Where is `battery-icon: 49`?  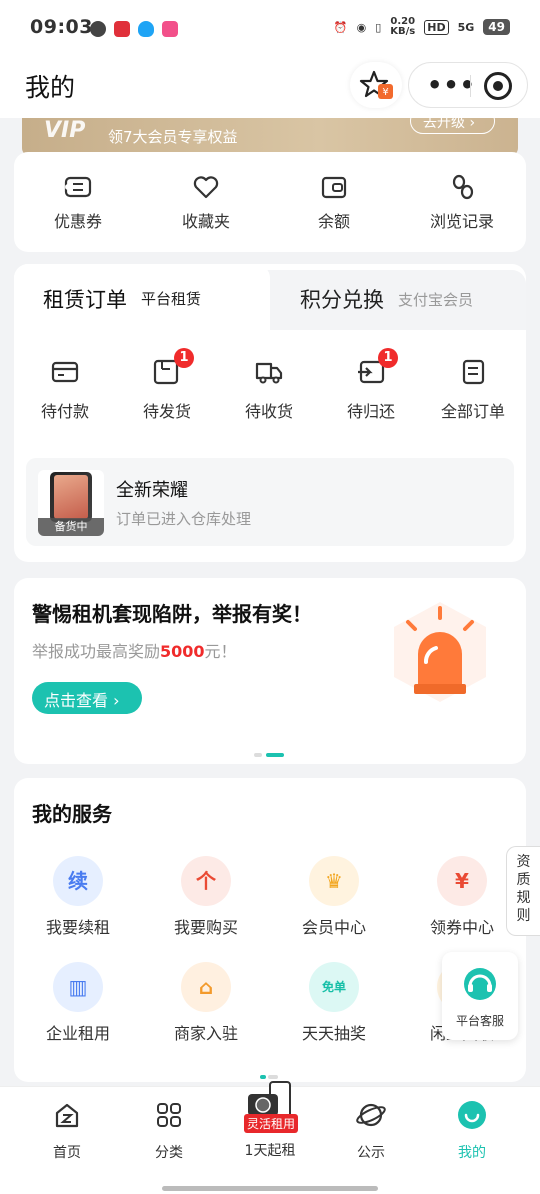 battery-icon: 49 is located at coordinates (496, 27).